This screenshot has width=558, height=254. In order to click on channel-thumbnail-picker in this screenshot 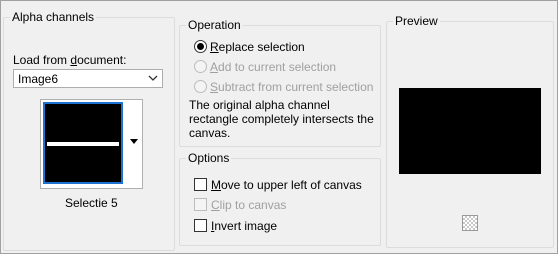, I will do `click(91, 144)`.